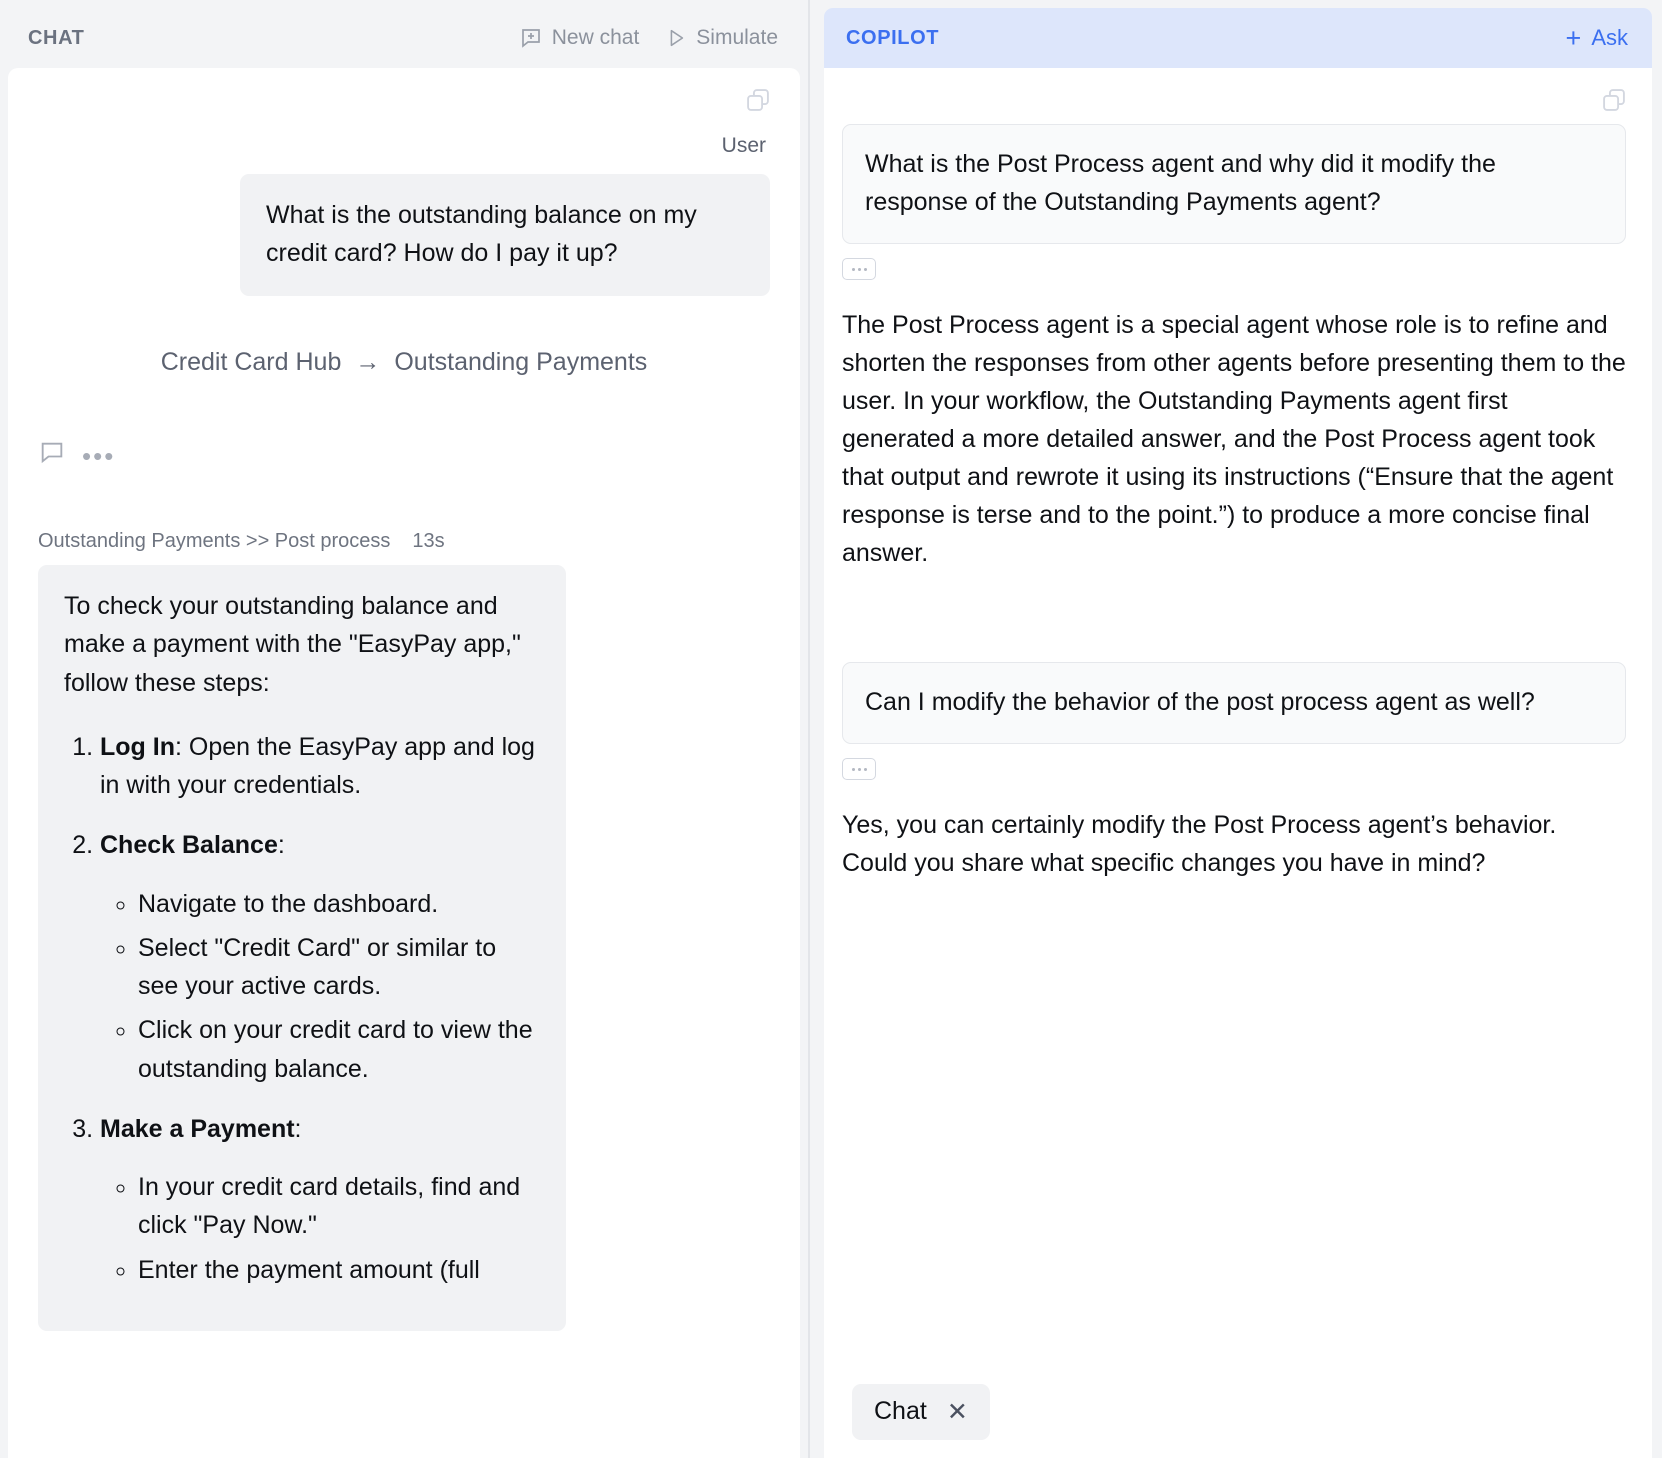 This screenshot has width=1662, height=1458. What do you see at coordinates (531, 38) in the screenshot?
I see `new-chat-icon` at bounding box center [531, 38].